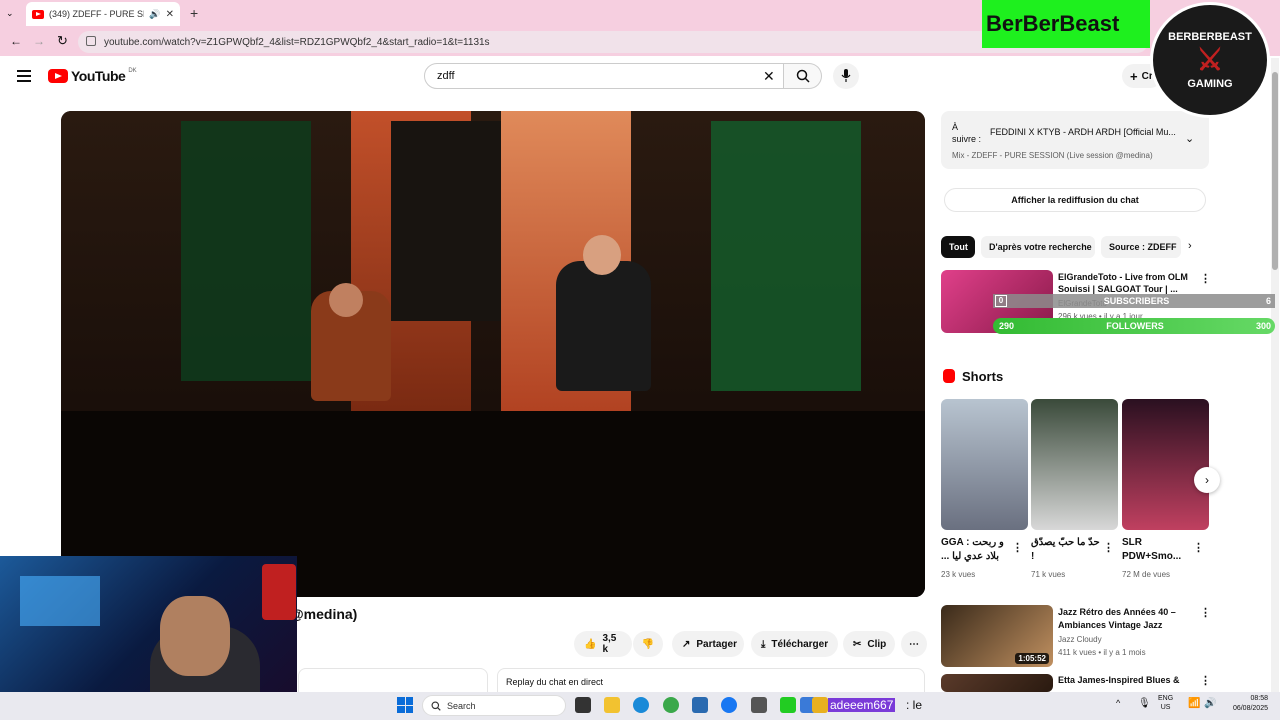  I want to click on tray-chevron-icon: ^, so click(1118, 703).